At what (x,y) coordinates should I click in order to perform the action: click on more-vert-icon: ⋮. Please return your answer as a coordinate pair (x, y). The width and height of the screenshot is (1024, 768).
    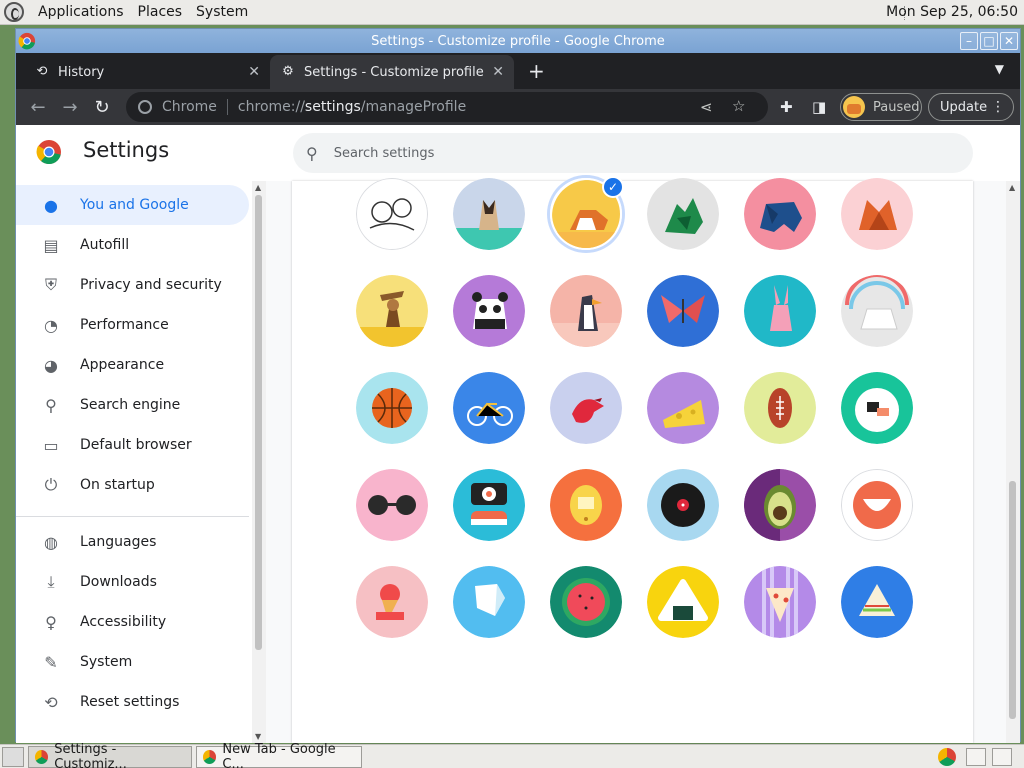
    Looking at the image, I should click on (998, 107).